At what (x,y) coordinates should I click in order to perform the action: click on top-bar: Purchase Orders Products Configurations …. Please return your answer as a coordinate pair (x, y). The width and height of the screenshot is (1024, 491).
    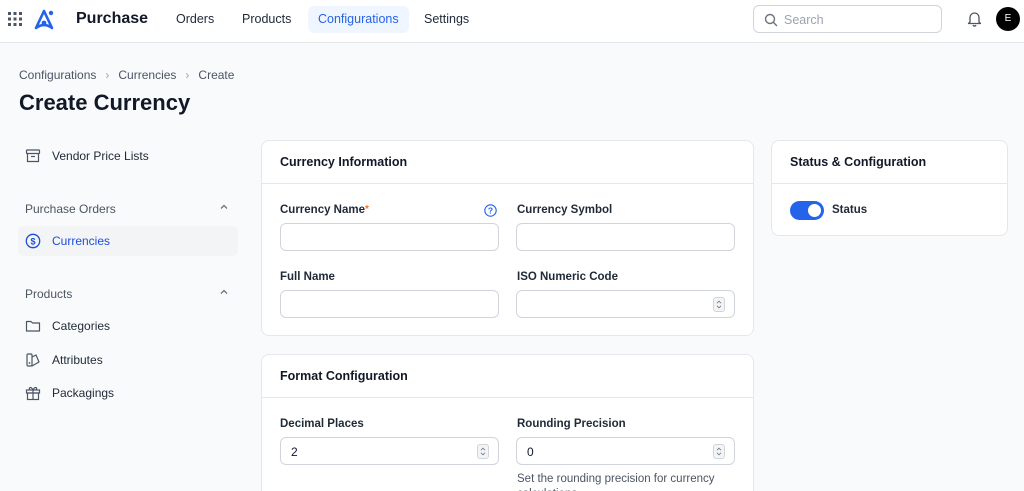
    Looking at the image, I should click on (512, 21).